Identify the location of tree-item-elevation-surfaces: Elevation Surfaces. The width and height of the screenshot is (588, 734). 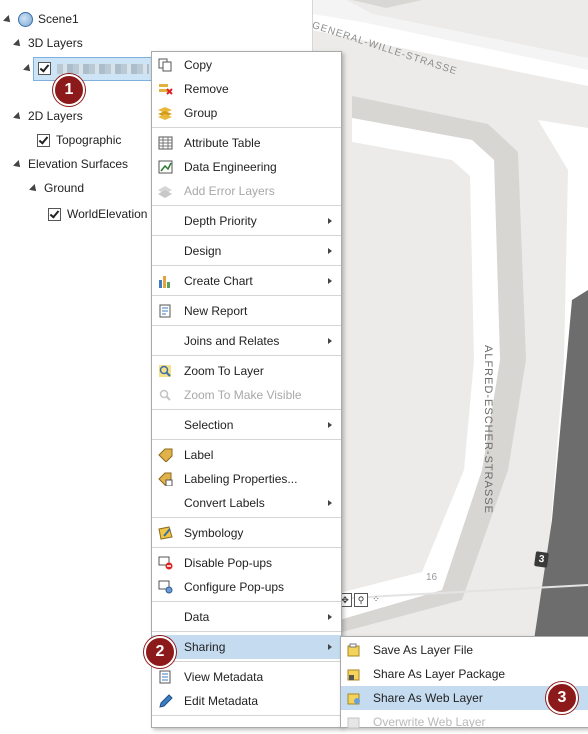
(71, 164).